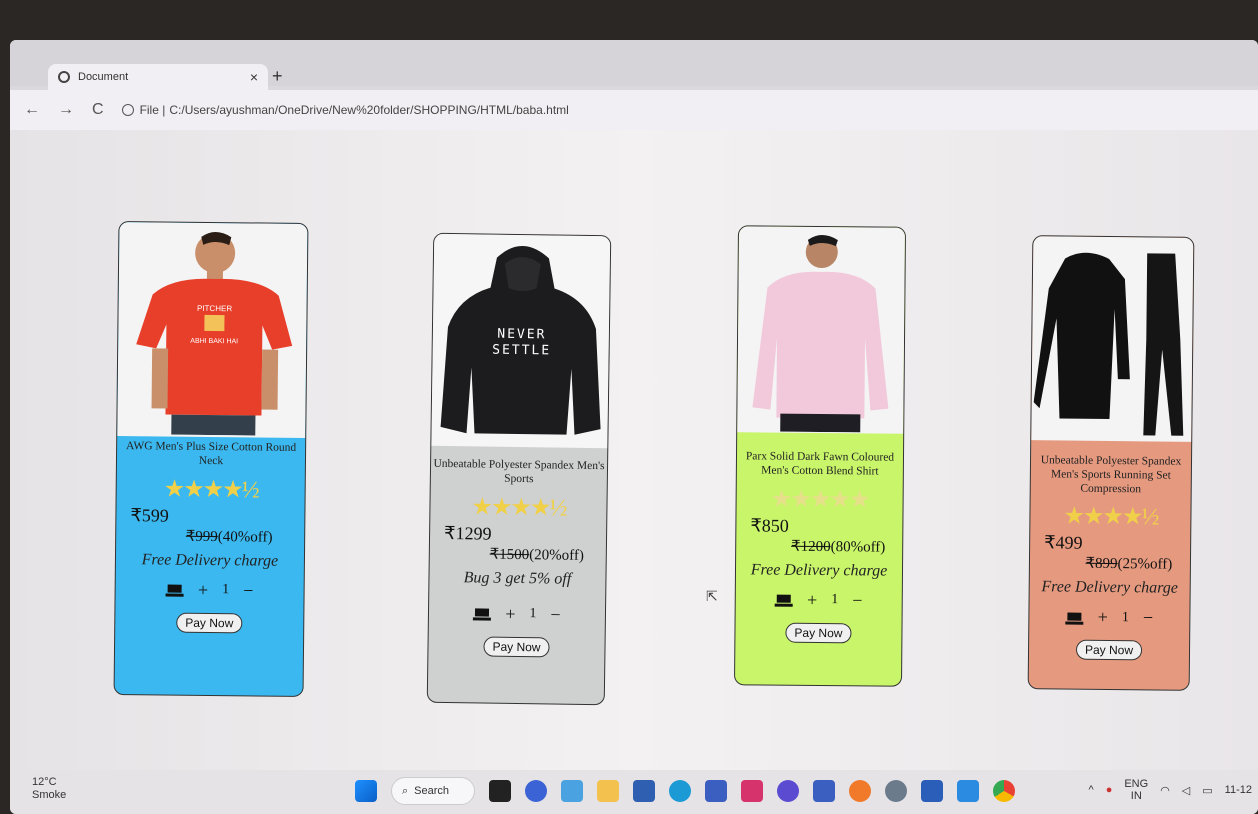 Image resolution: width=1258 pixels, height=814 pixels. What do you see at coordinates (44, 782) in the screenshot?
I see `temperature: 12°C` at bounding box center [44, 782].